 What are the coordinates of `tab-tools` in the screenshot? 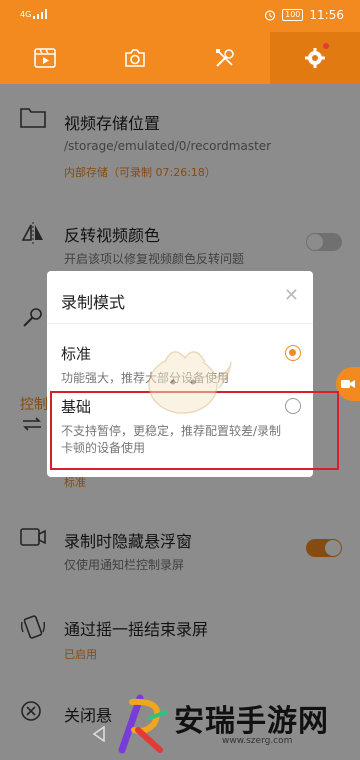 It's located at (225, 58).